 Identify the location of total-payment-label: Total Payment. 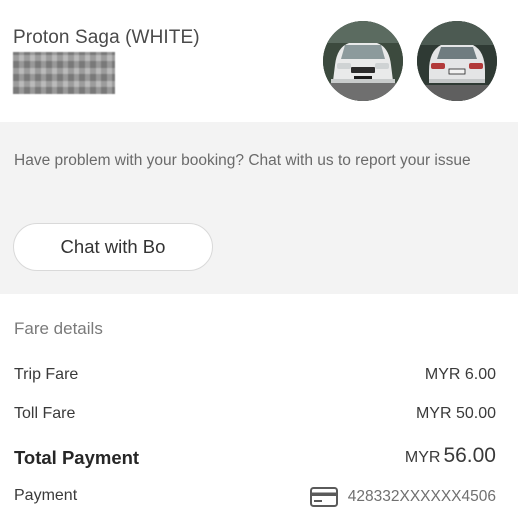
(77, 457).